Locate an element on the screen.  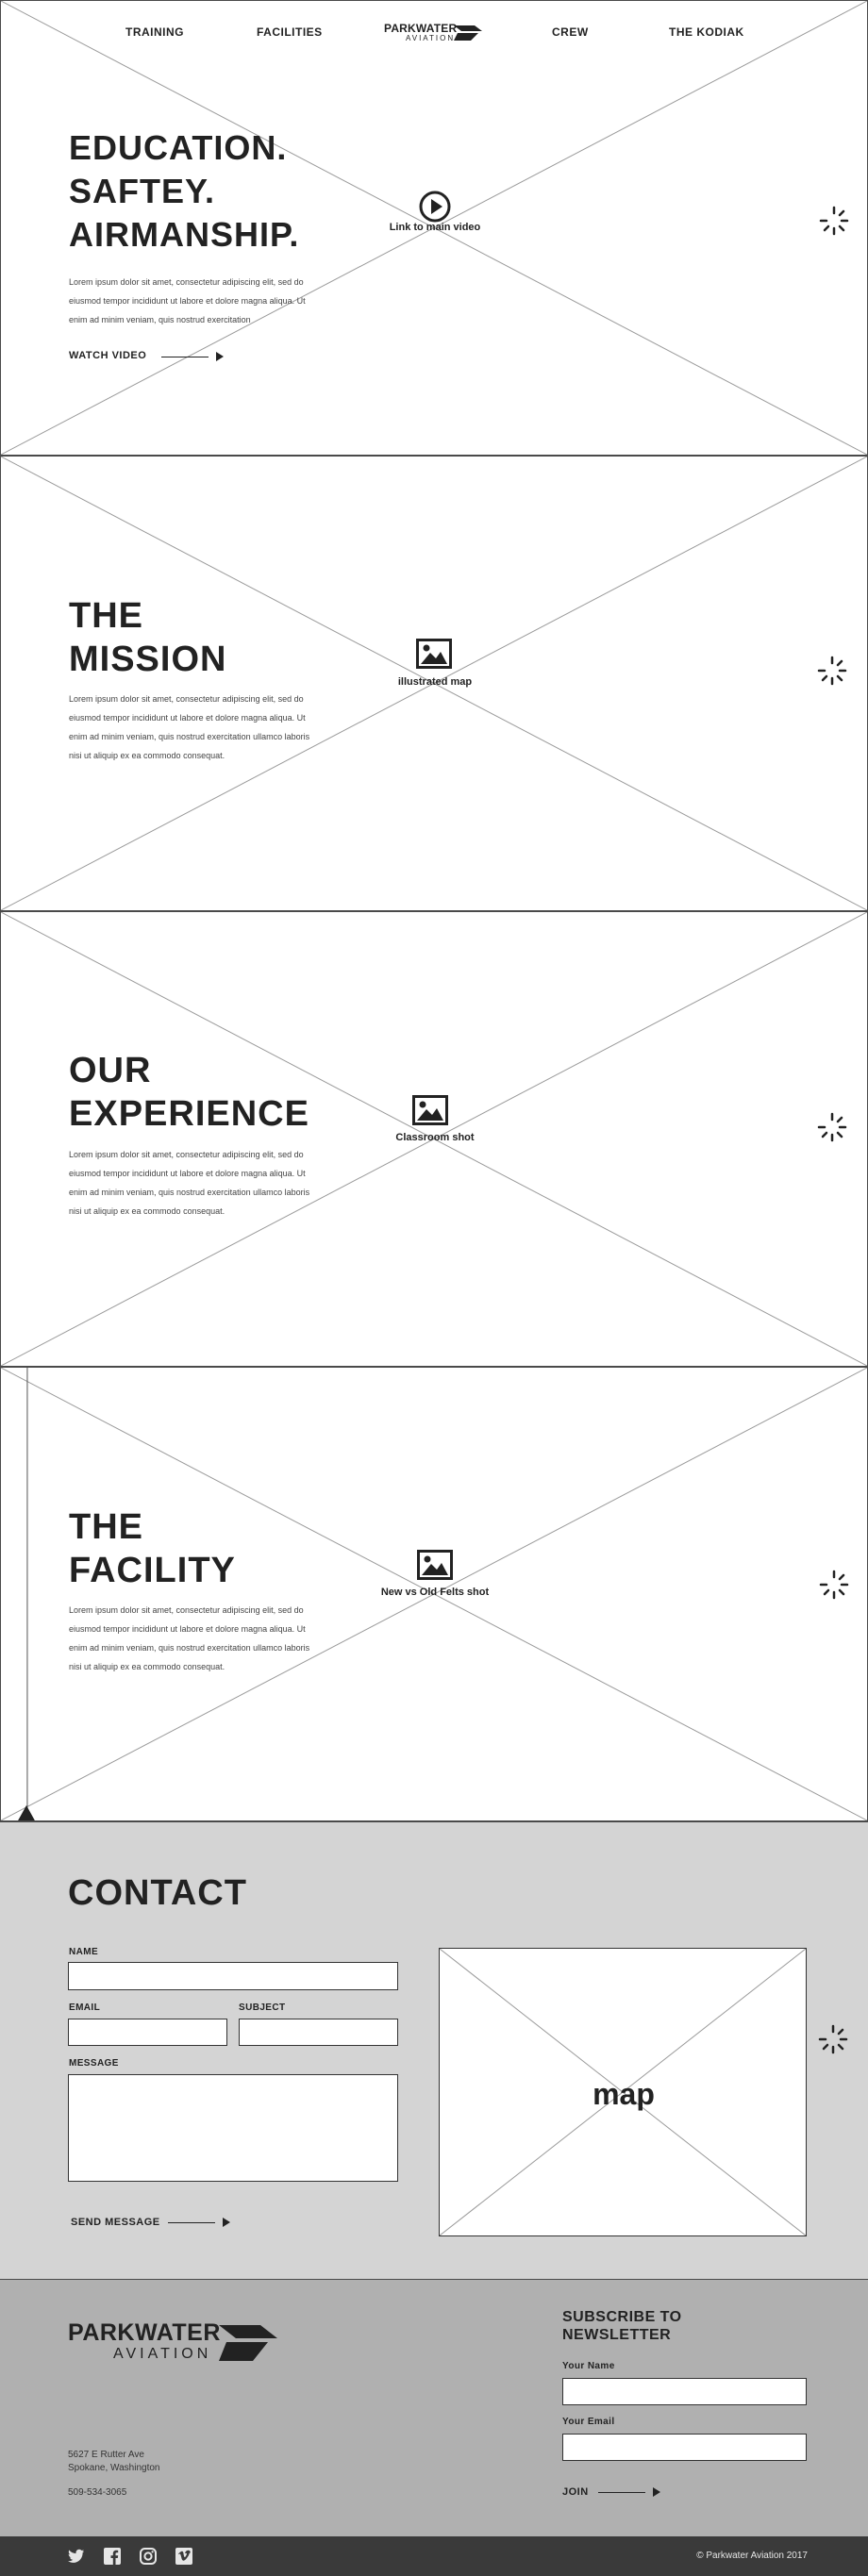
copyright: © Parkwater Aviation 2017 is located at coordinates (752, 2556).